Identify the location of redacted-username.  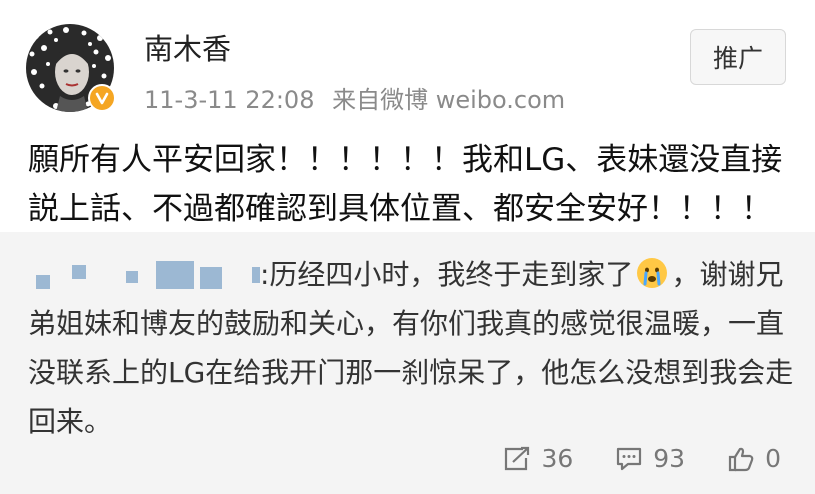
(144, 276).